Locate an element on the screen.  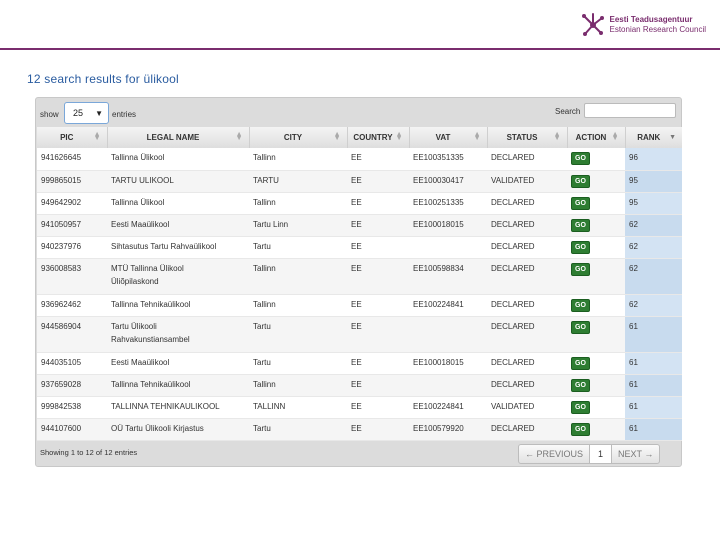
cell-pic: 944035105 is located at coordinates (72, 363).